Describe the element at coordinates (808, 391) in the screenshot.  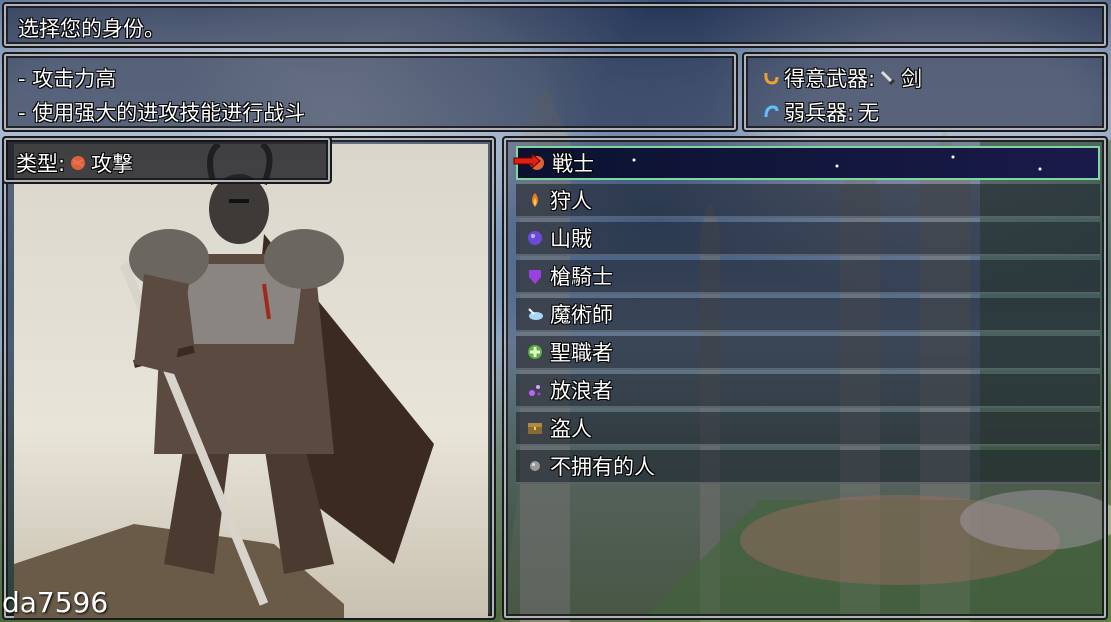
I see `list-item-wanderer: 放浪者` at that location.